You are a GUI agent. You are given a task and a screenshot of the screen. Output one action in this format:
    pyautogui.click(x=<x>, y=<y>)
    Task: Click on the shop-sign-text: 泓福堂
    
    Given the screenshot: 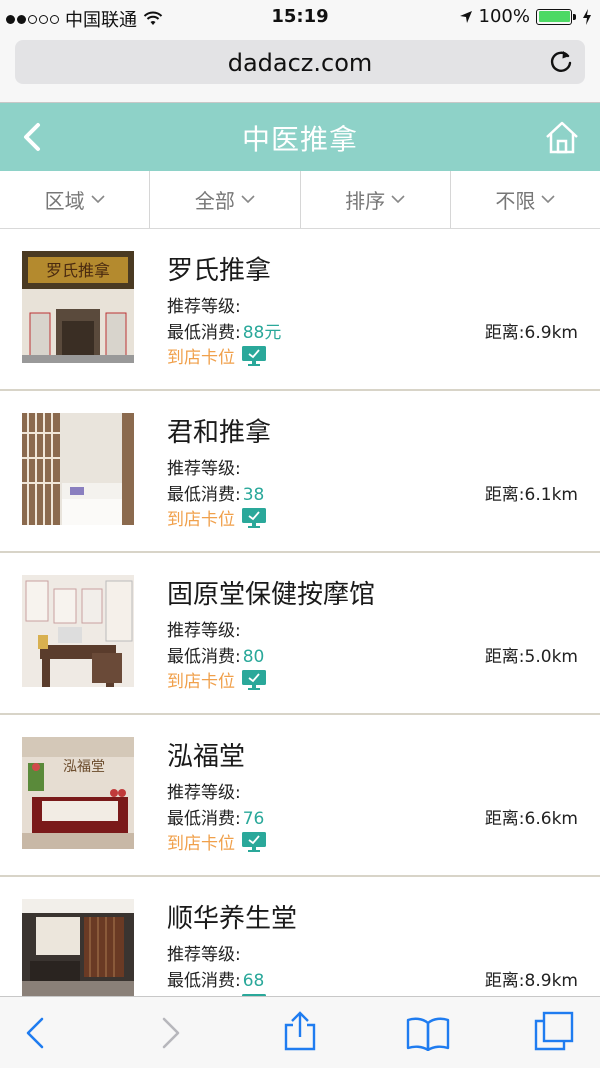 What is the action you would take?
    pyautogui.click(x=84, y=767)
    